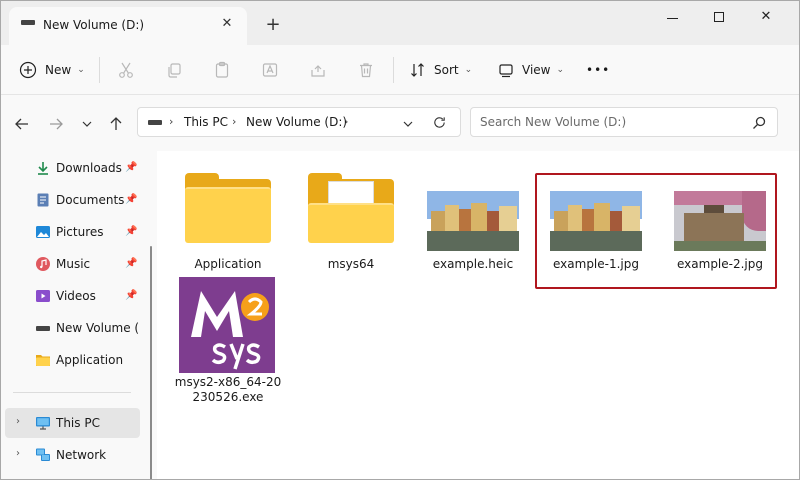 The image size is (800, 480). Describe the element at coordinates (78, 423) in the screenshot. I see `sidebar-item-label: This PC` at that location.